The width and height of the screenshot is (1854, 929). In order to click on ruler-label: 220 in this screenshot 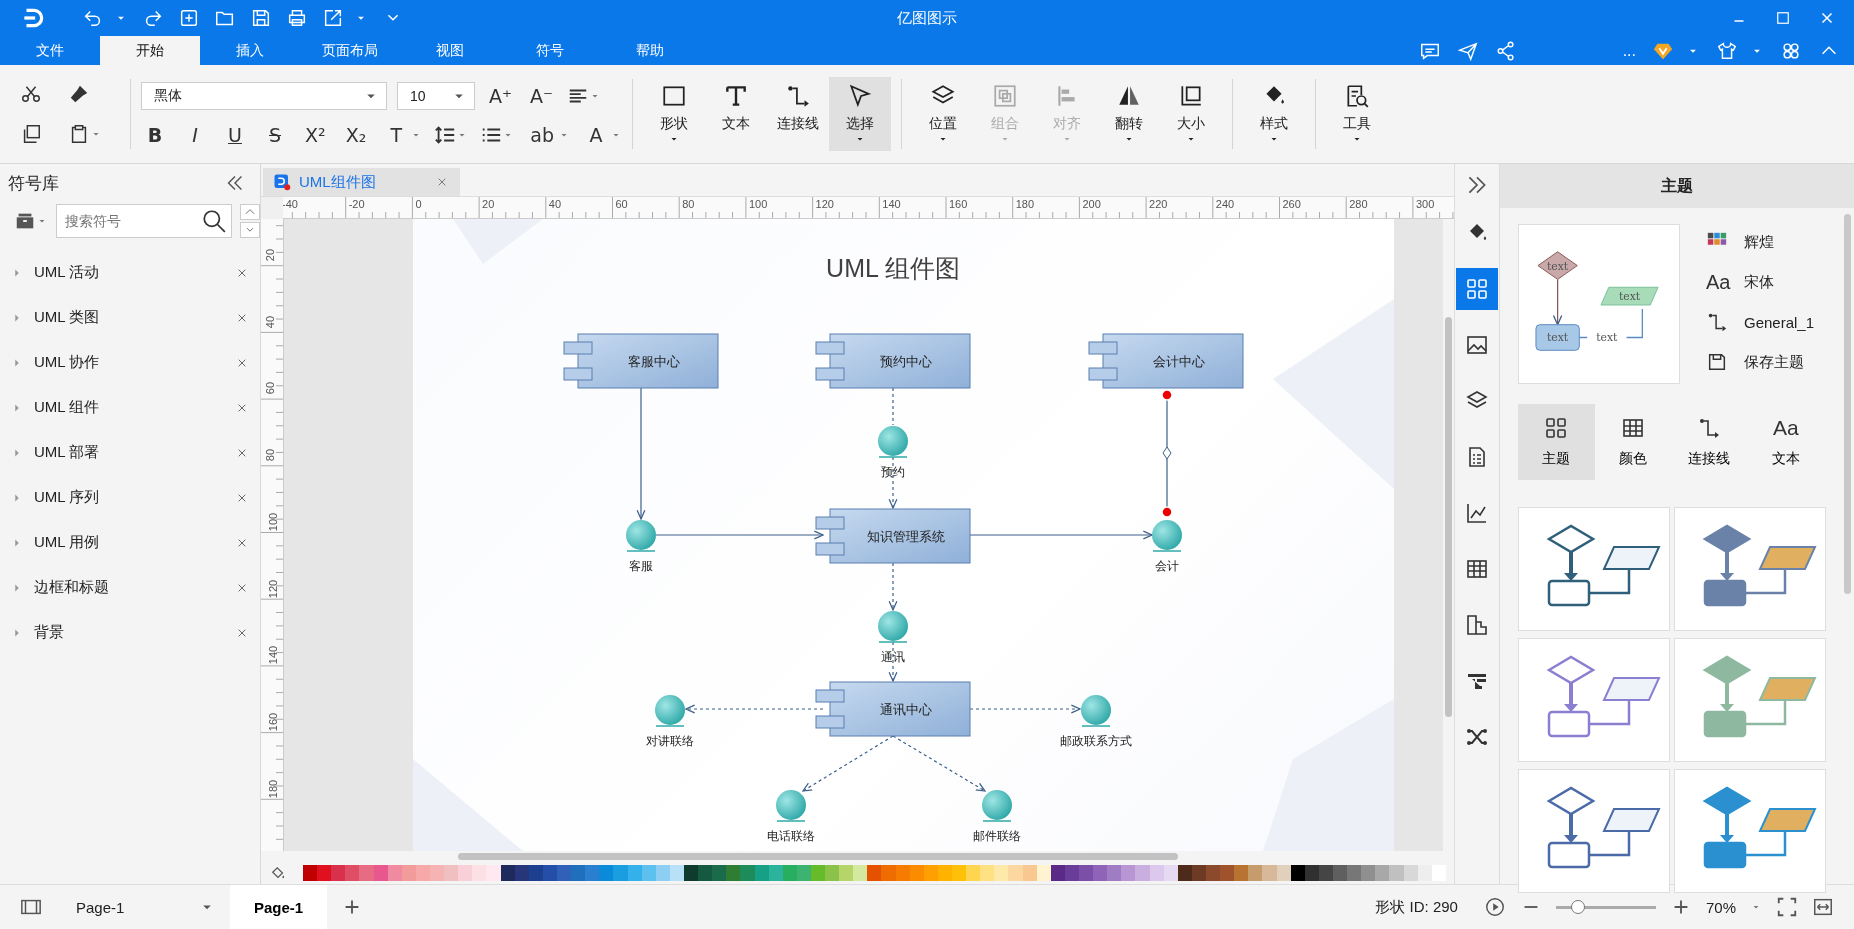, I will do `click(1158, 204)`.